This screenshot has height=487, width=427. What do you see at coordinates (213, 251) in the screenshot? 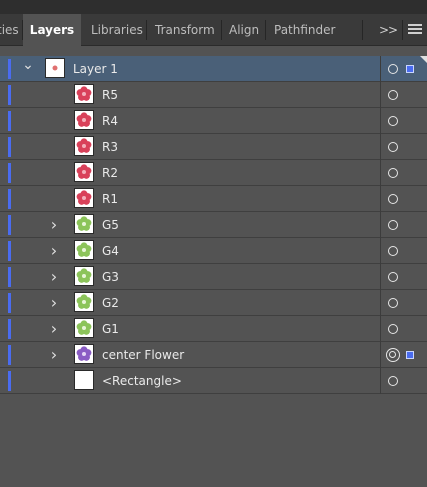
I see `sublayer-row: › G4` at bounding box center [213, 251].